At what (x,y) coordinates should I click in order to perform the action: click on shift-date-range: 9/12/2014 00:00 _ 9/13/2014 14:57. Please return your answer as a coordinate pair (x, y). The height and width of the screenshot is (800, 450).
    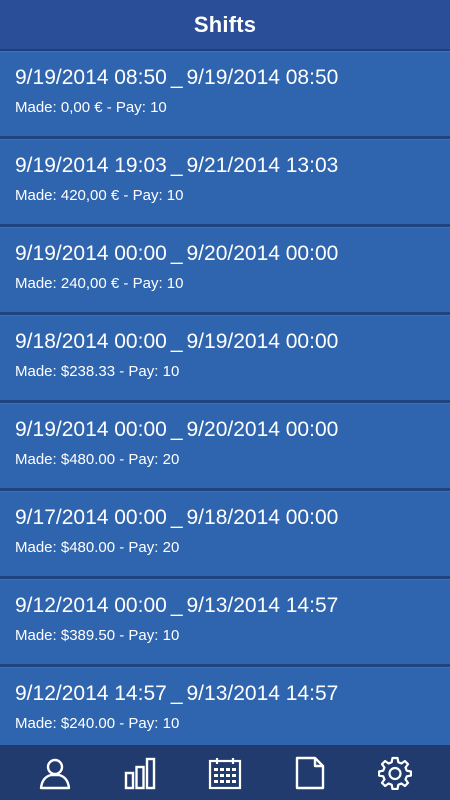
    Looking at the image, I should click on (232, 606).